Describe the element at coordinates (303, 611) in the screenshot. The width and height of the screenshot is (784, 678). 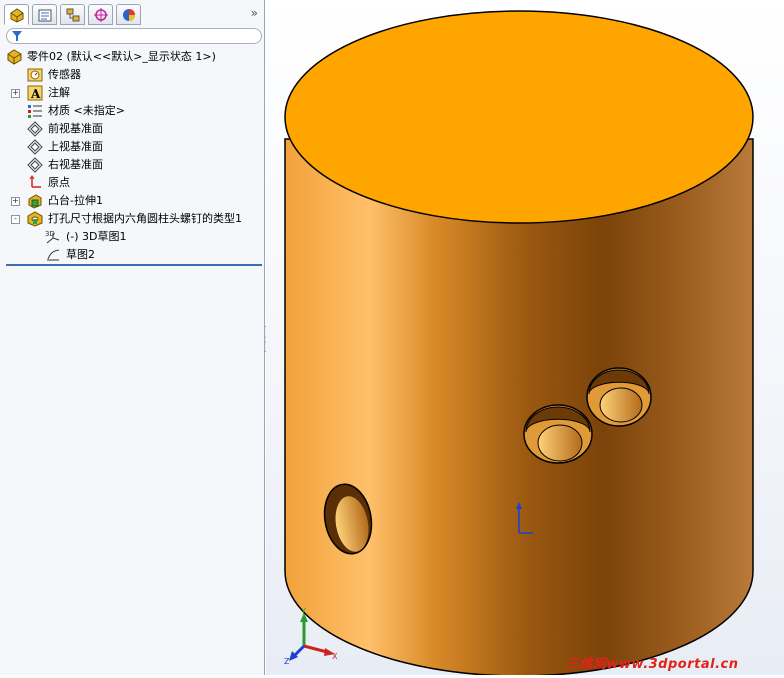
I see `triad-y-label: Y` at that location.